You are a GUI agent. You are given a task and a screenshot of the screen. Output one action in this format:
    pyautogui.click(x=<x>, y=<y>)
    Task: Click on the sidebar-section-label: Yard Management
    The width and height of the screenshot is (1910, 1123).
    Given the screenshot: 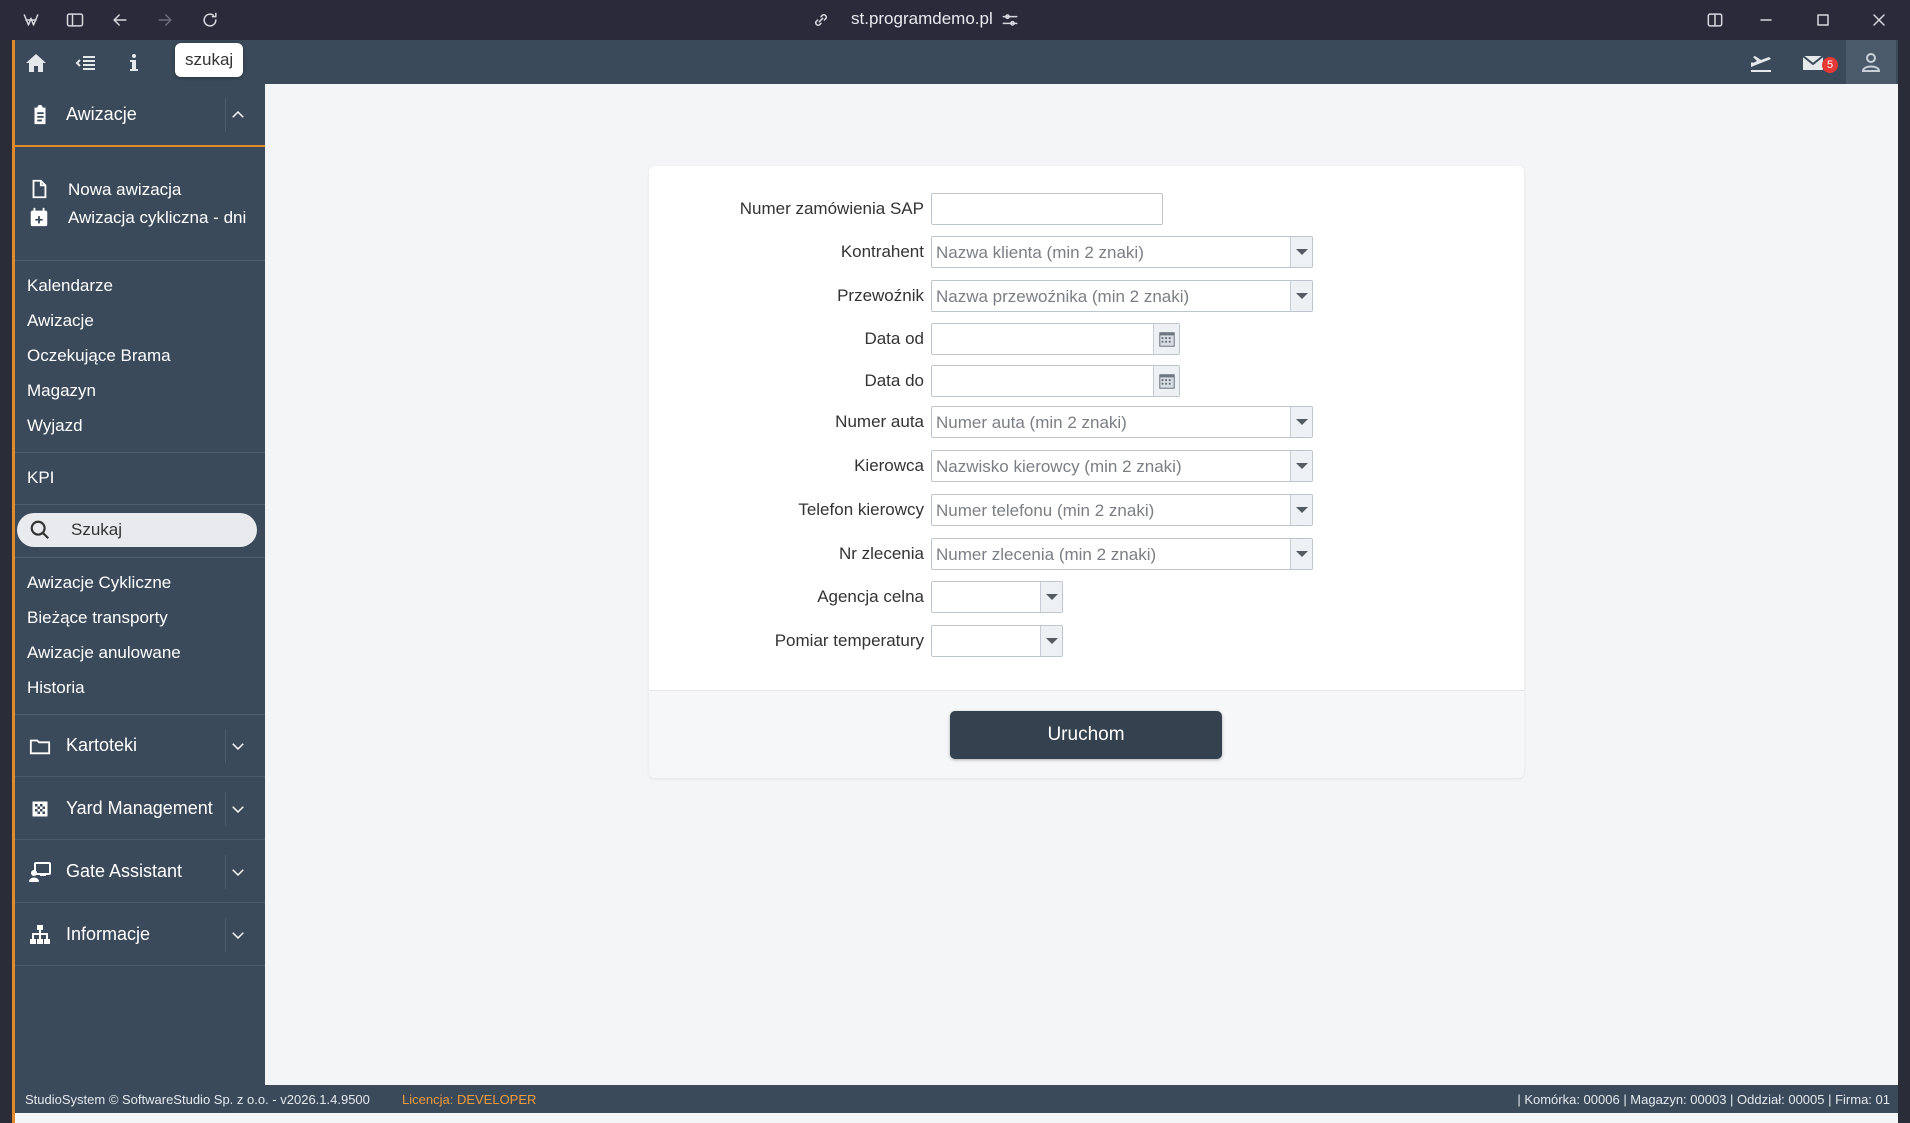 What is the action you would take?
    pyautogui.click(x=139, y=808)
    